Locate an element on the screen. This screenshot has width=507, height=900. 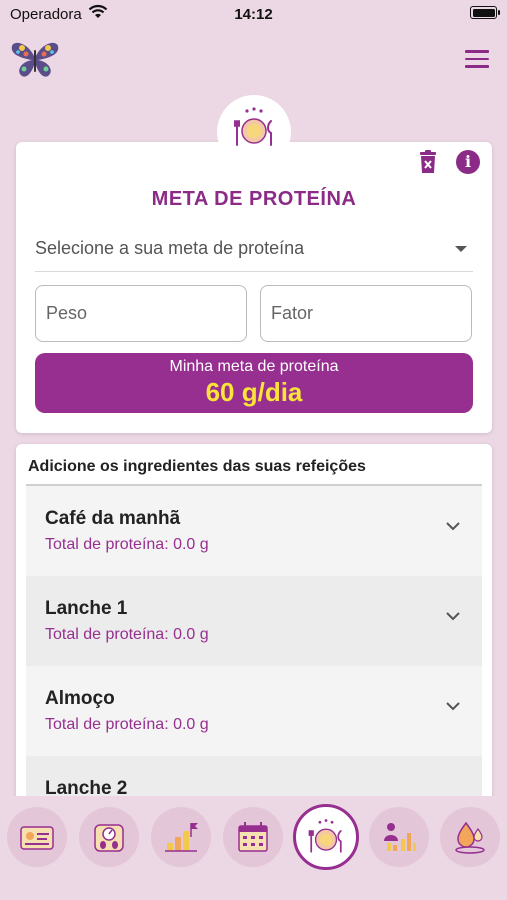
weight-input is located at coordinates (141, 313).